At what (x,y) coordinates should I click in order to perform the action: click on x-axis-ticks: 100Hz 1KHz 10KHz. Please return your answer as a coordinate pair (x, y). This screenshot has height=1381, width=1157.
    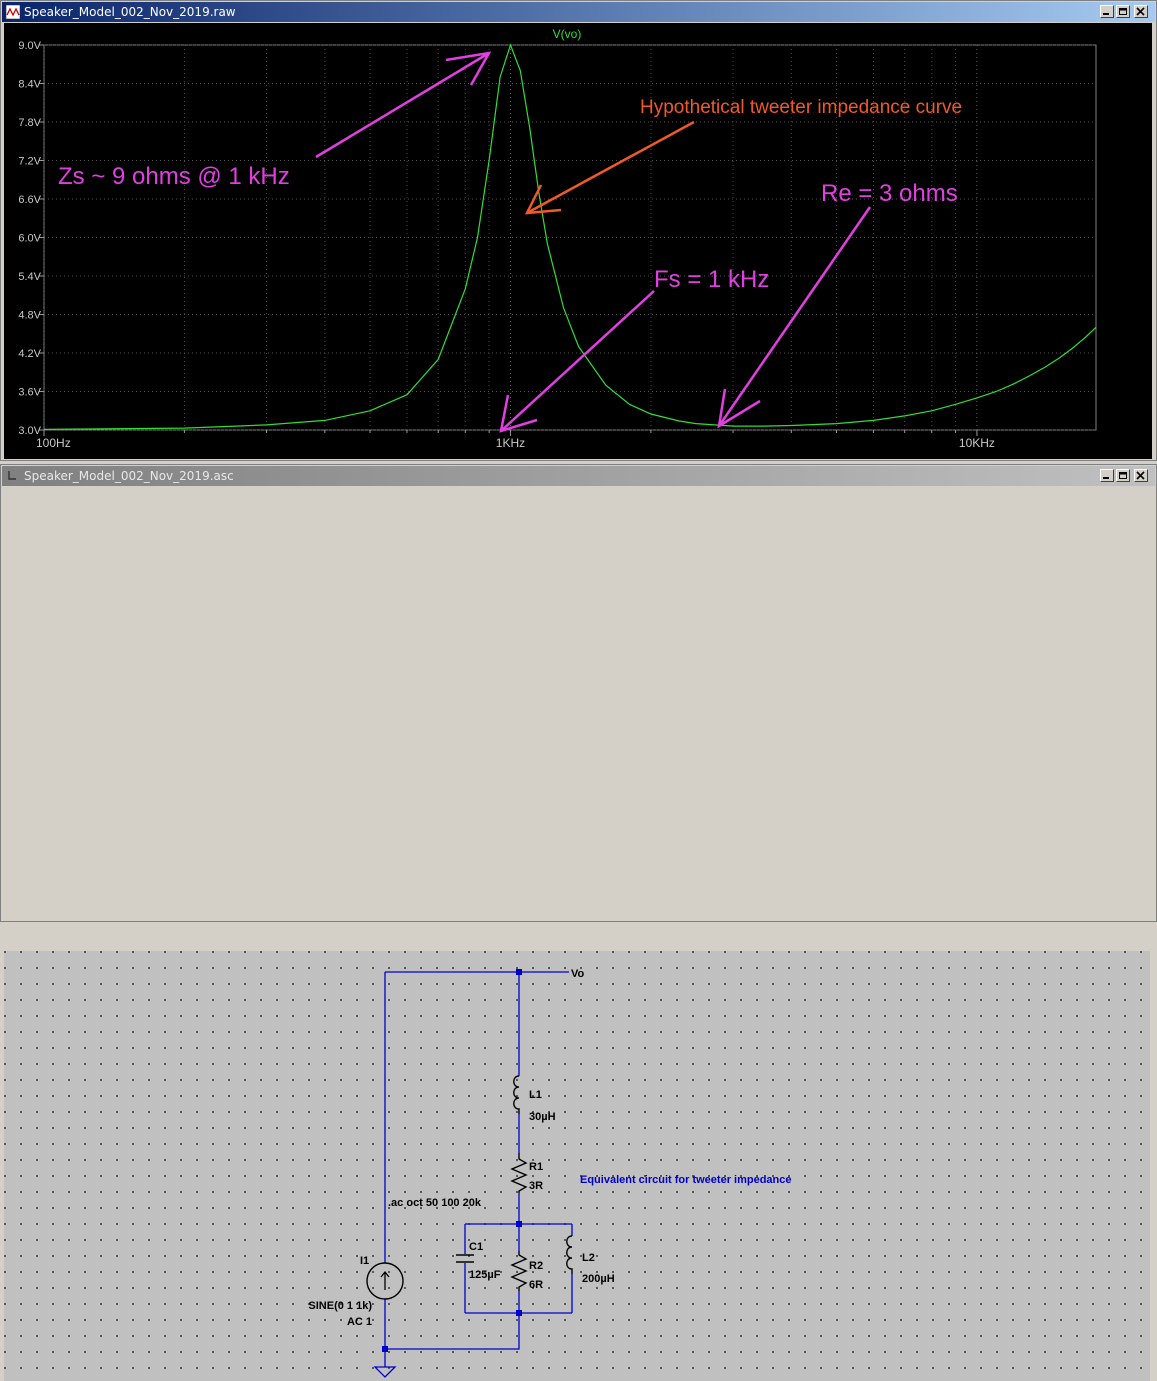
    Looking at the image, I should click on (515, 440).